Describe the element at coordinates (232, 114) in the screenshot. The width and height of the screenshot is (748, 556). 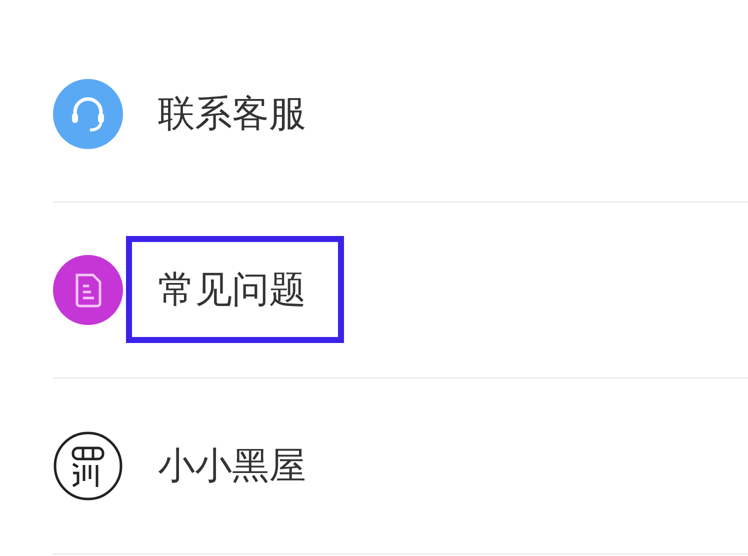
I see `menu-item-label: 联系客服` at that location.